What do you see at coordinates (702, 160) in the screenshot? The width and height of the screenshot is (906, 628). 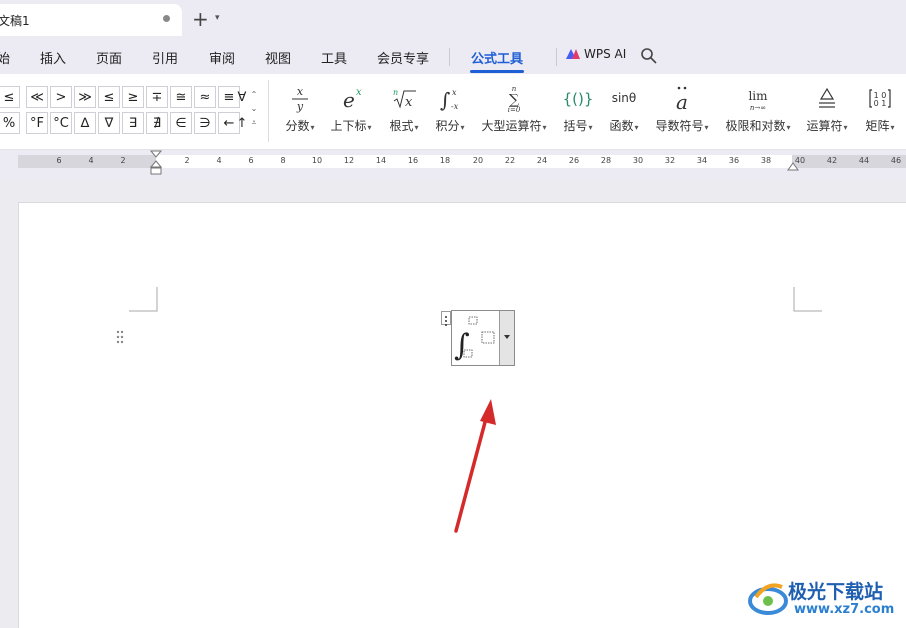 I see `ruler-number: 34` at bounding box center [702, 160].